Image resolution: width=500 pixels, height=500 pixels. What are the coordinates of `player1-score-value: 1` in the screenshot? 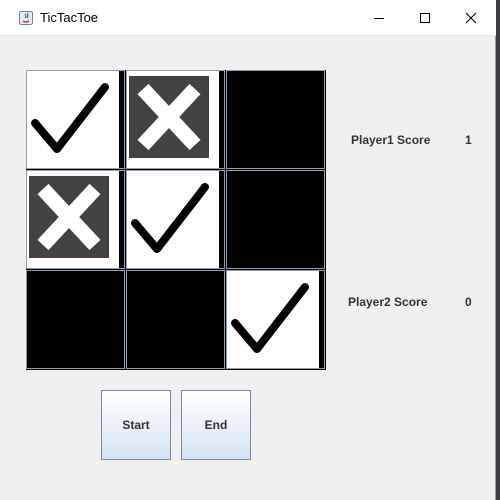 It's located at (468, 140).